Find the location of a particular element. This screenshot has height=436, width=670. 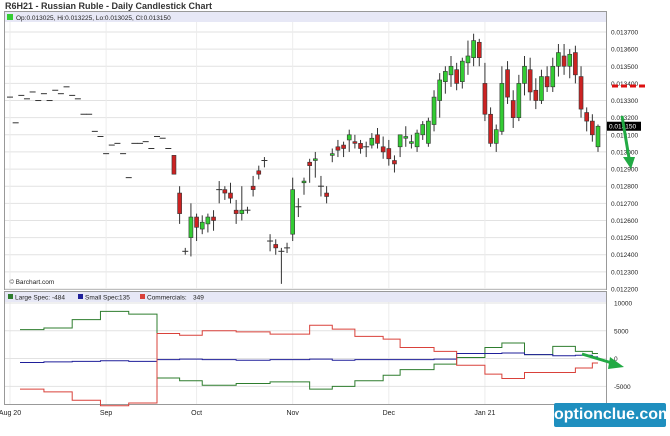

cot-tick-label: -5000 is located at coordinates (622, 387).